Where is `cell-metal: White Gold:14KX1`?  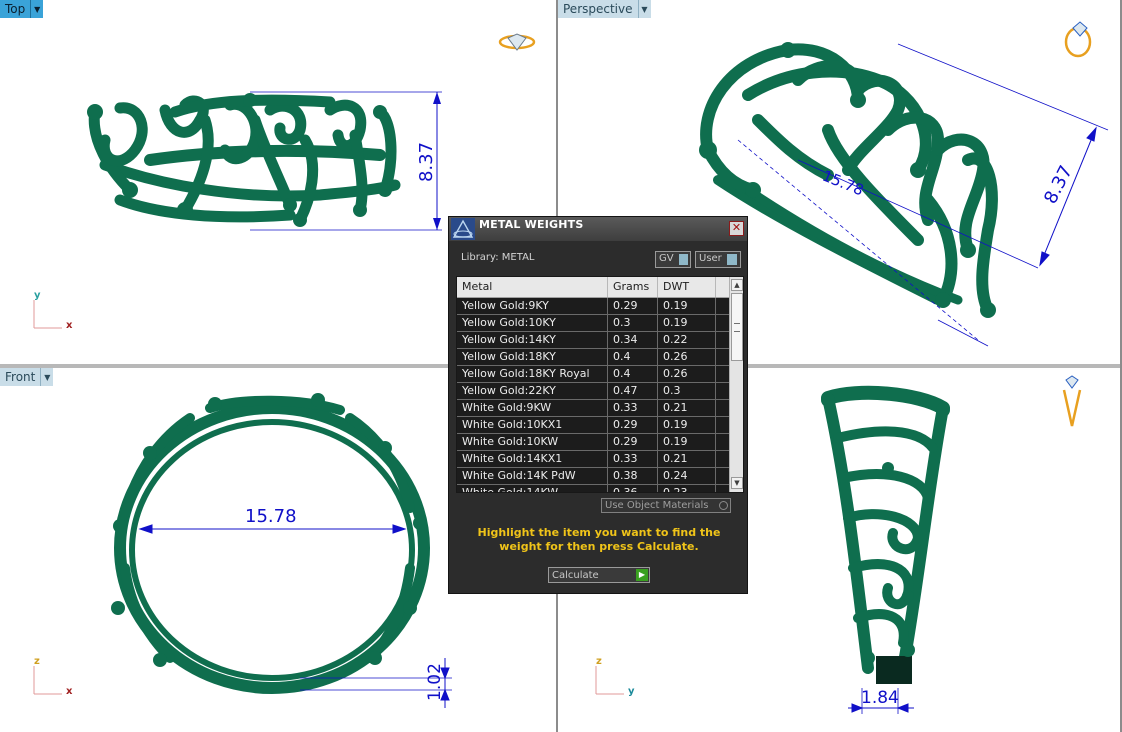
cell-metal: White Gold:14KX1 is located at coordinates (532, 459).